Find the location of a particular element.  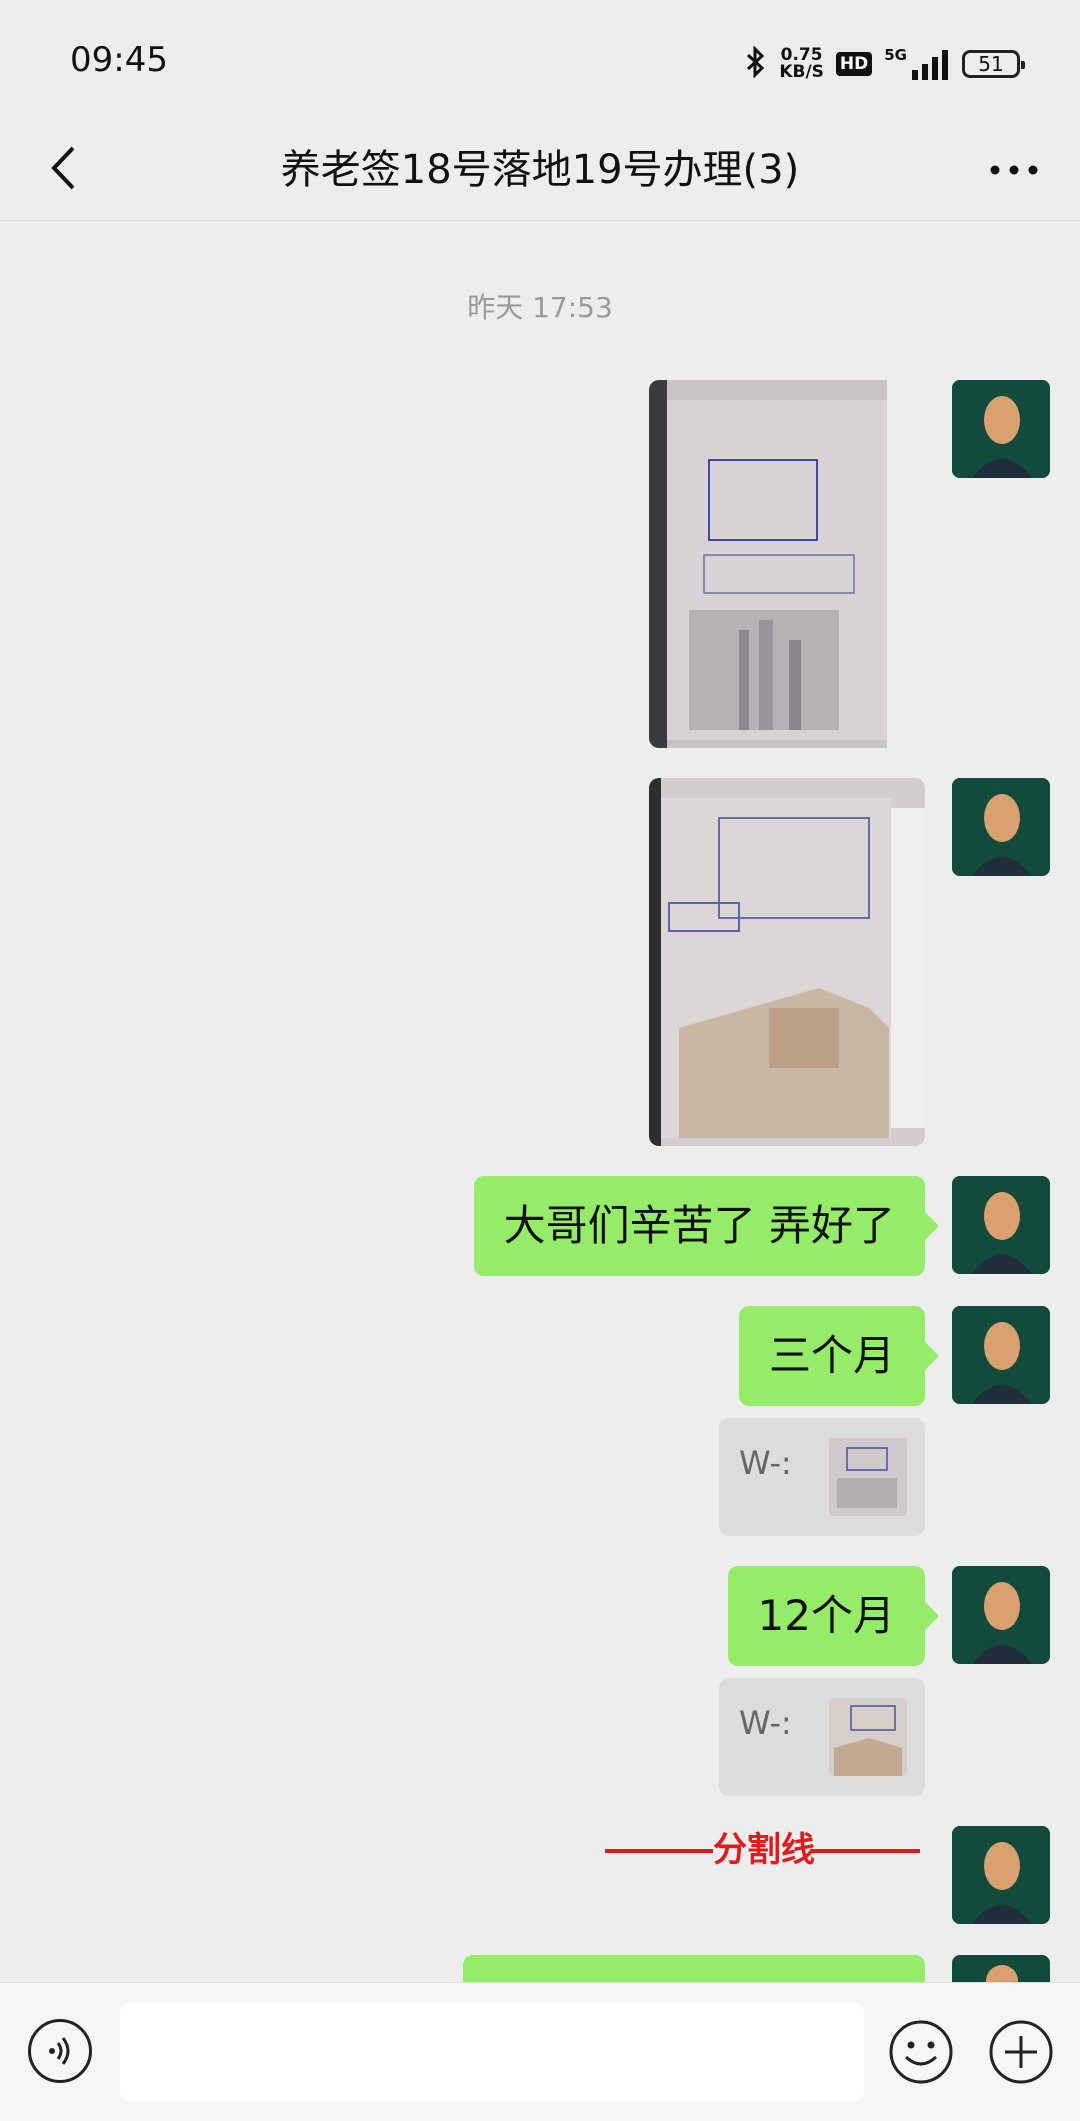

text-bubble: 大哥们辛苦了 弄好了 is located at coordinates (706, 1226).